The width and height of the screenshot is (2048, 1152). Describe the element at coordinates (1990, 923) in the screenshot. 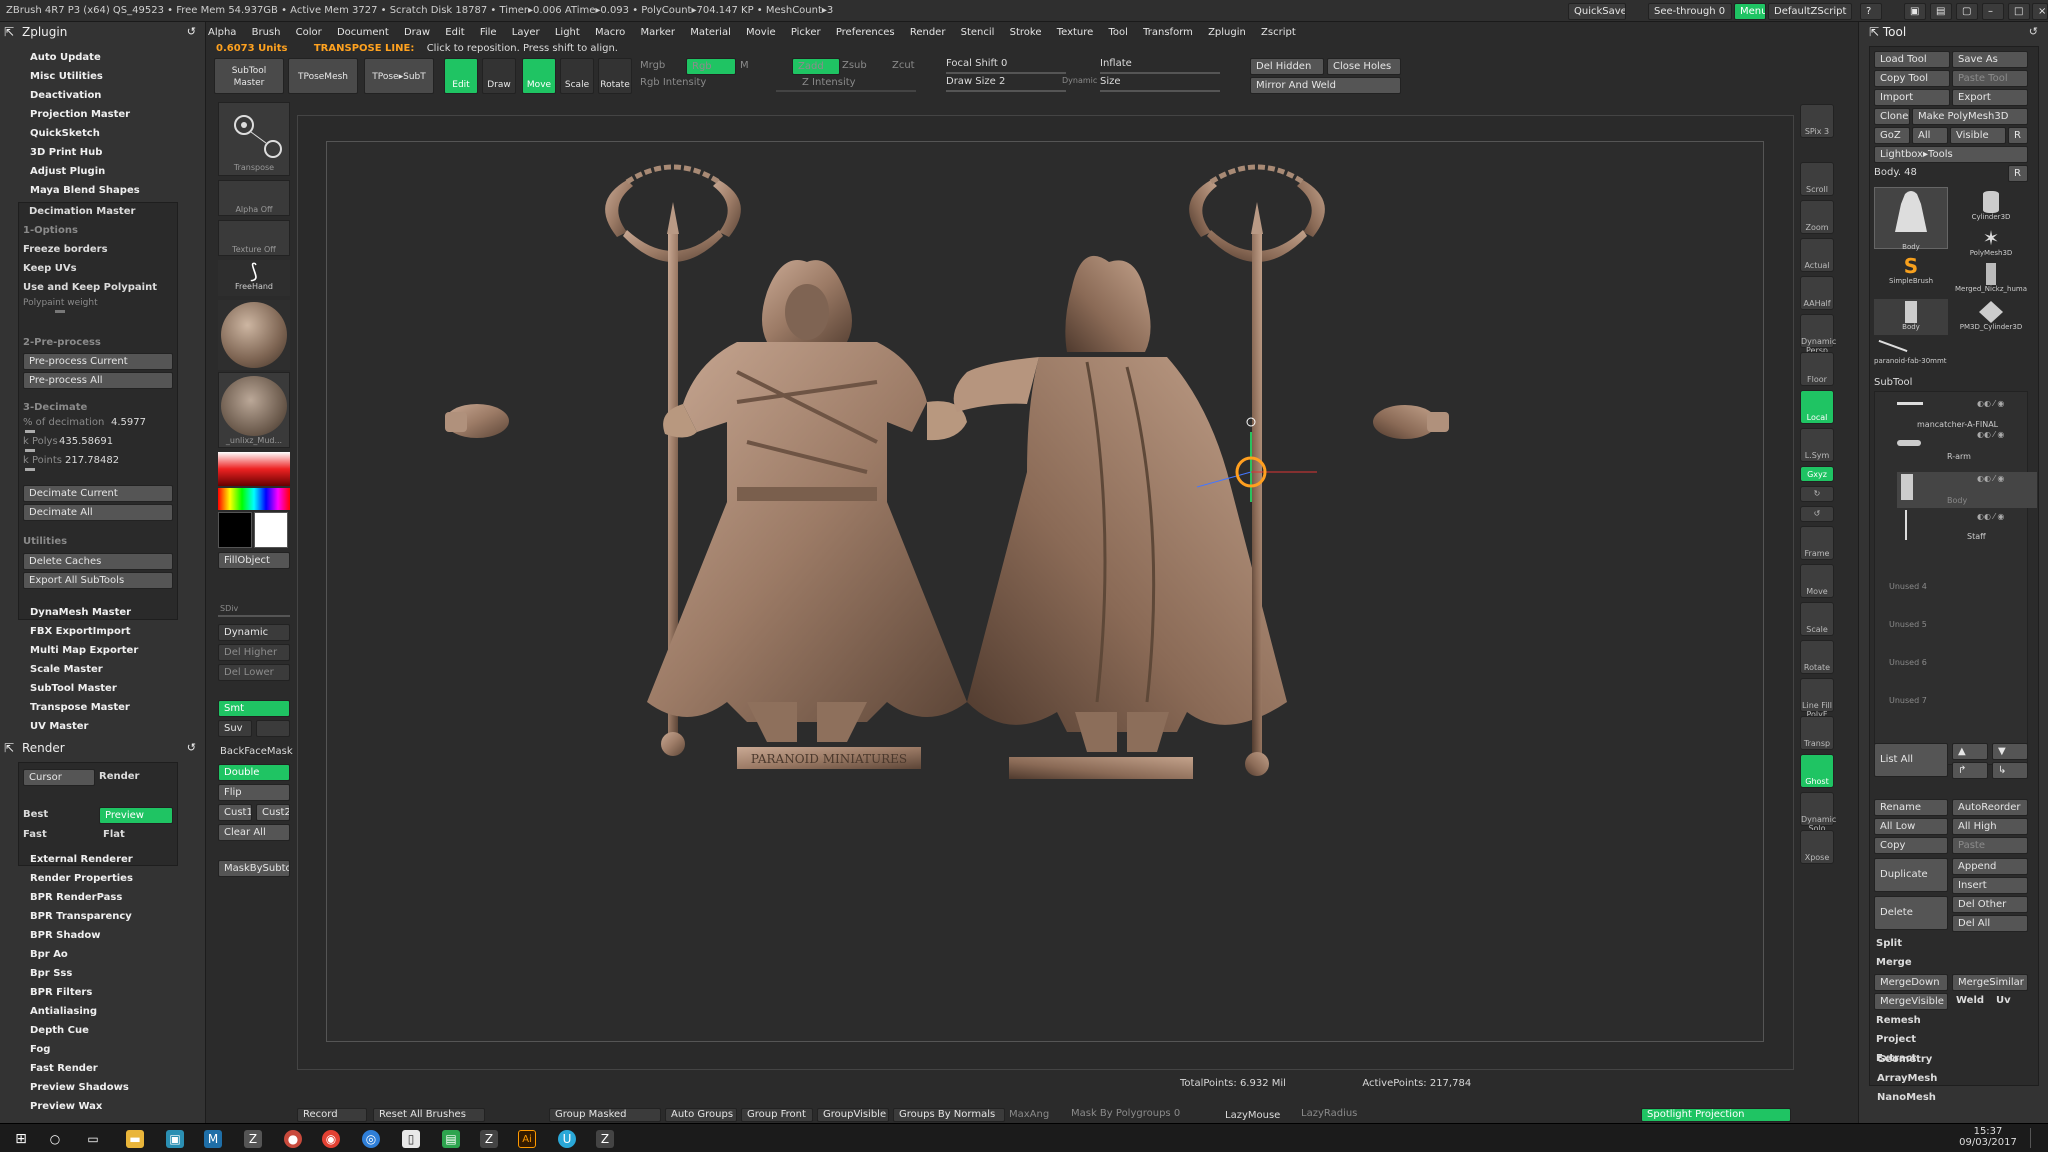

I see `del-all-button: Del All` at that location.